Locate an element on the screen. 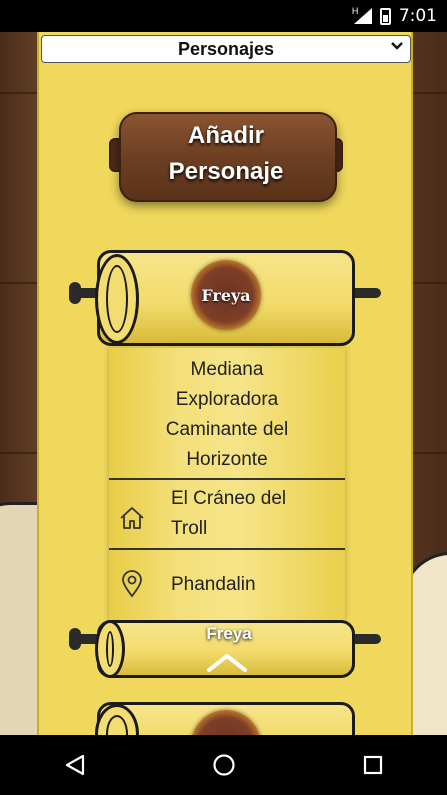 This screenshot has height=795, width=447. chevron-down-icon is located at coordinates (397, 48).